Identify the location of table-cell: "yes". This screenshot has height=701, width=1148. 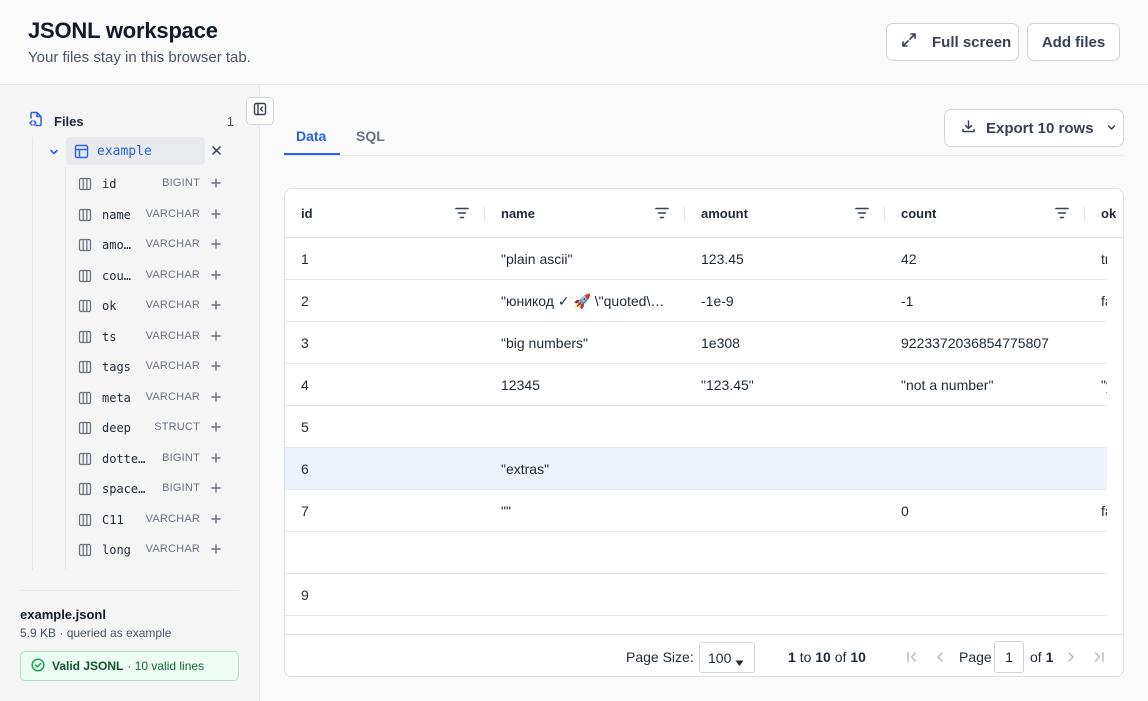
(1096, 385).